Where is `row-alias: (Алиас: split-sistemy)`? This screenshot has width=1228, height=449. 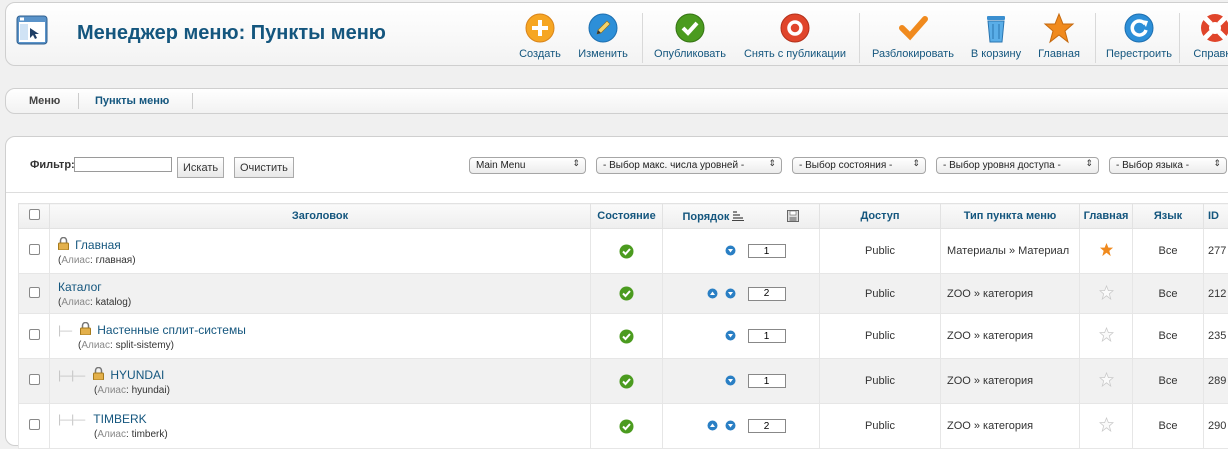
row-alias: (Алиас: split-sistemy) is located at coordinates (324, 345).